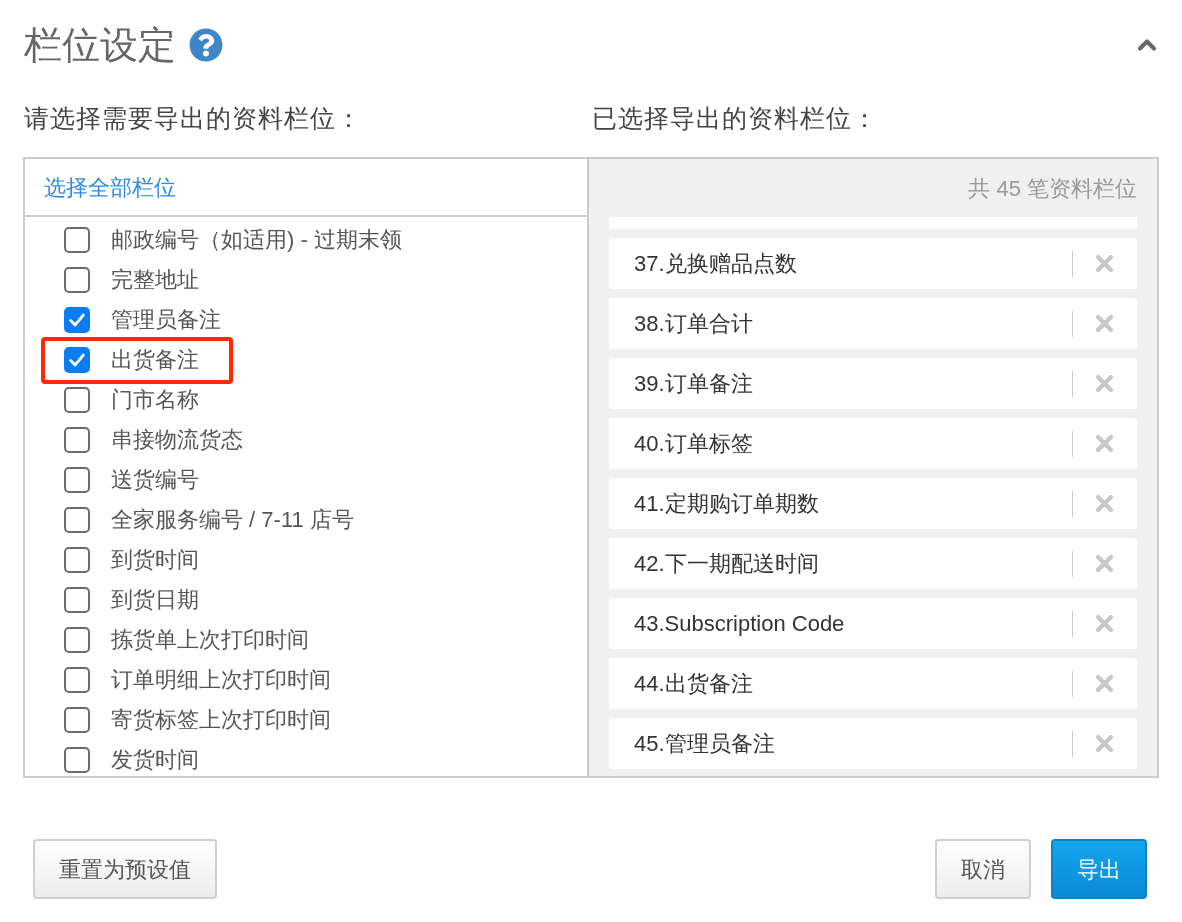 The image size is (1182, 922). What do you see at coordinates (694, 684) in the screenshot?
I see `field-label: 44.出货备注` at bounding box center [694, 684].